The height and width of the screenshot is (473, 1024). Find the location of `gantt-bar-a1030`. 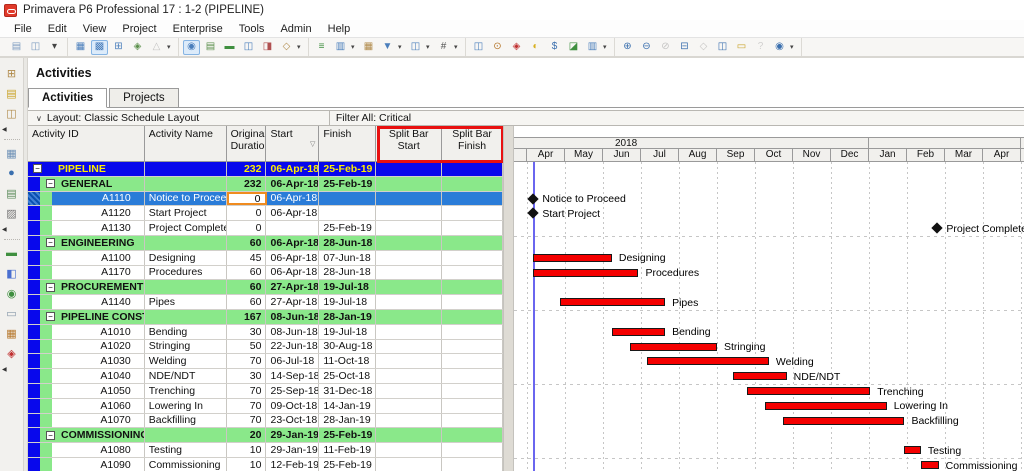

gantt-bar-a1030 is located at coordinates (708, 361).